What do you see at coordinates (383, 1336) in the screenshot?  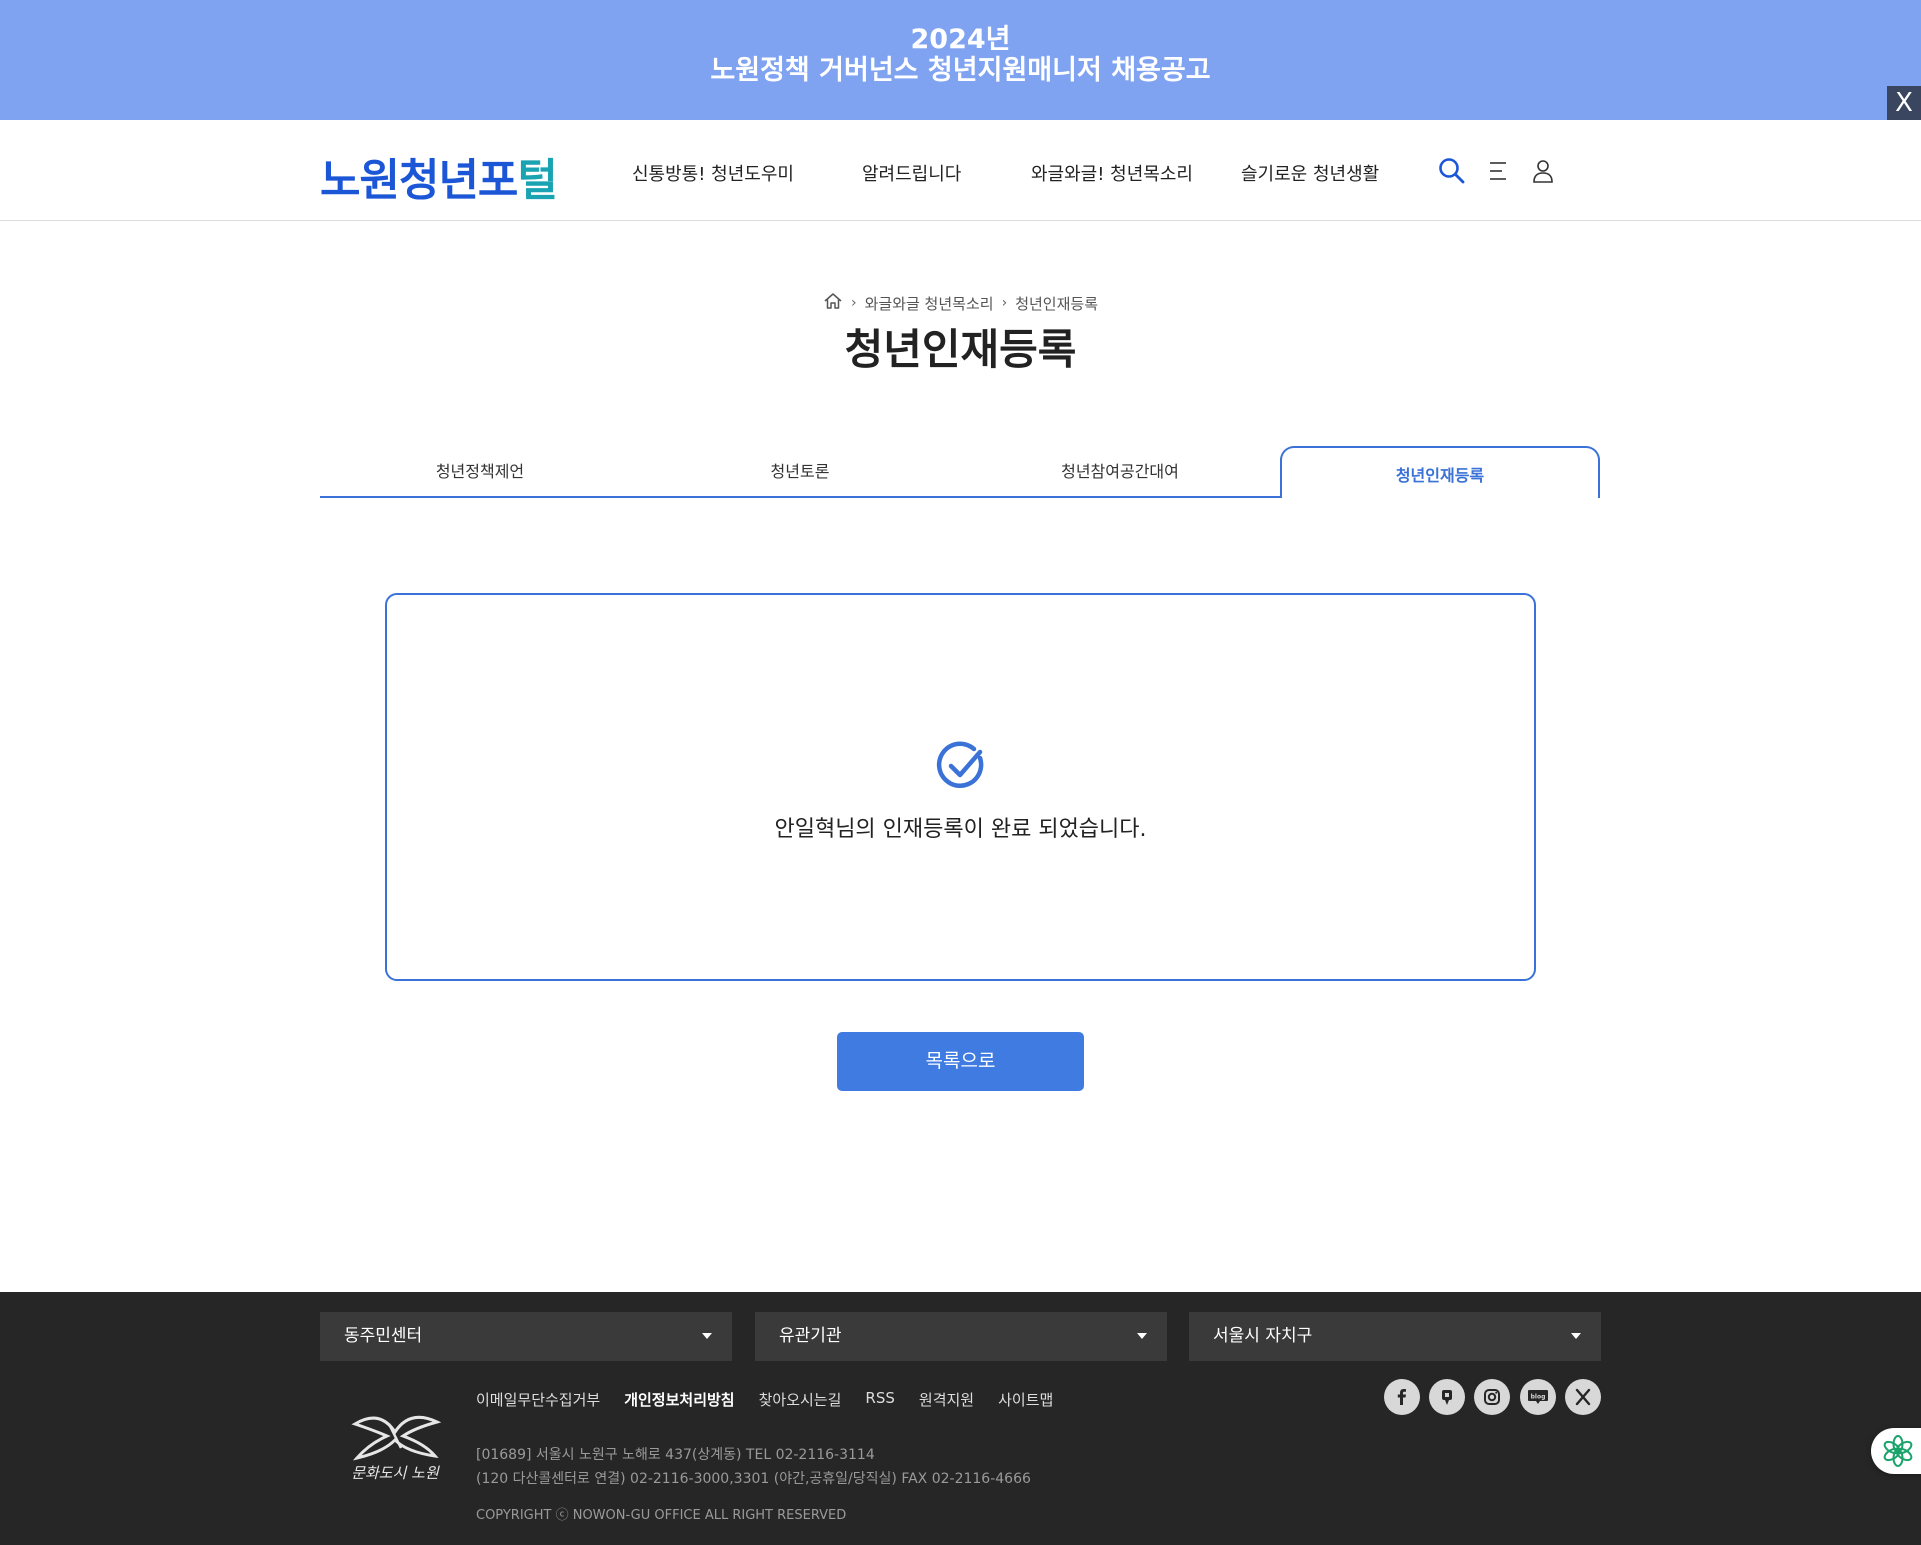 I see `community-center-select-label: 동주민센터` at bounding box center [383, 1336].